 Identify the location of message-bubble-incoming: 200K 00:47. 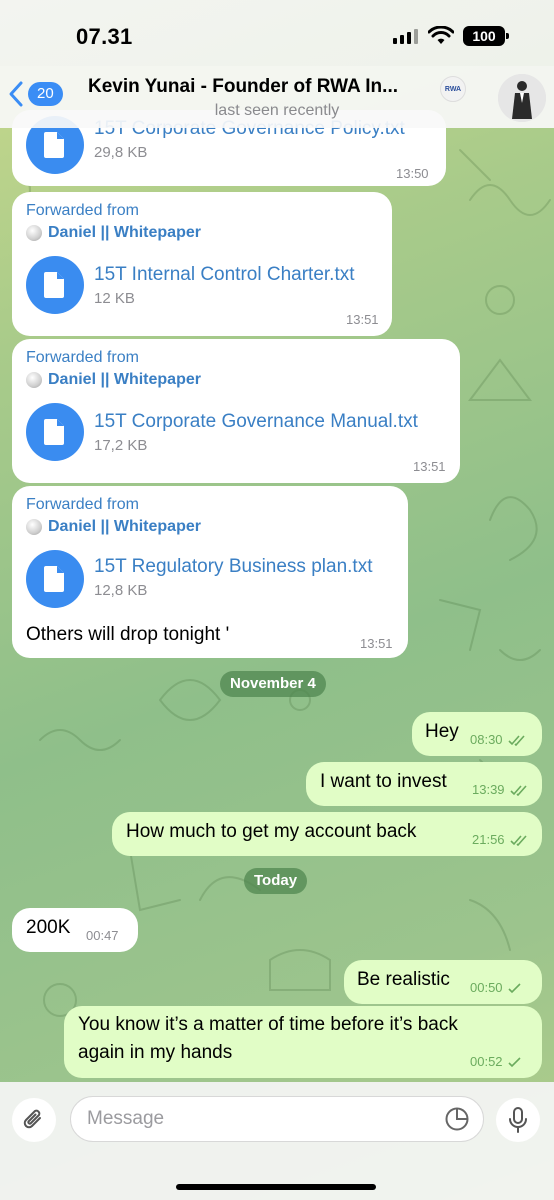
(75, 930).